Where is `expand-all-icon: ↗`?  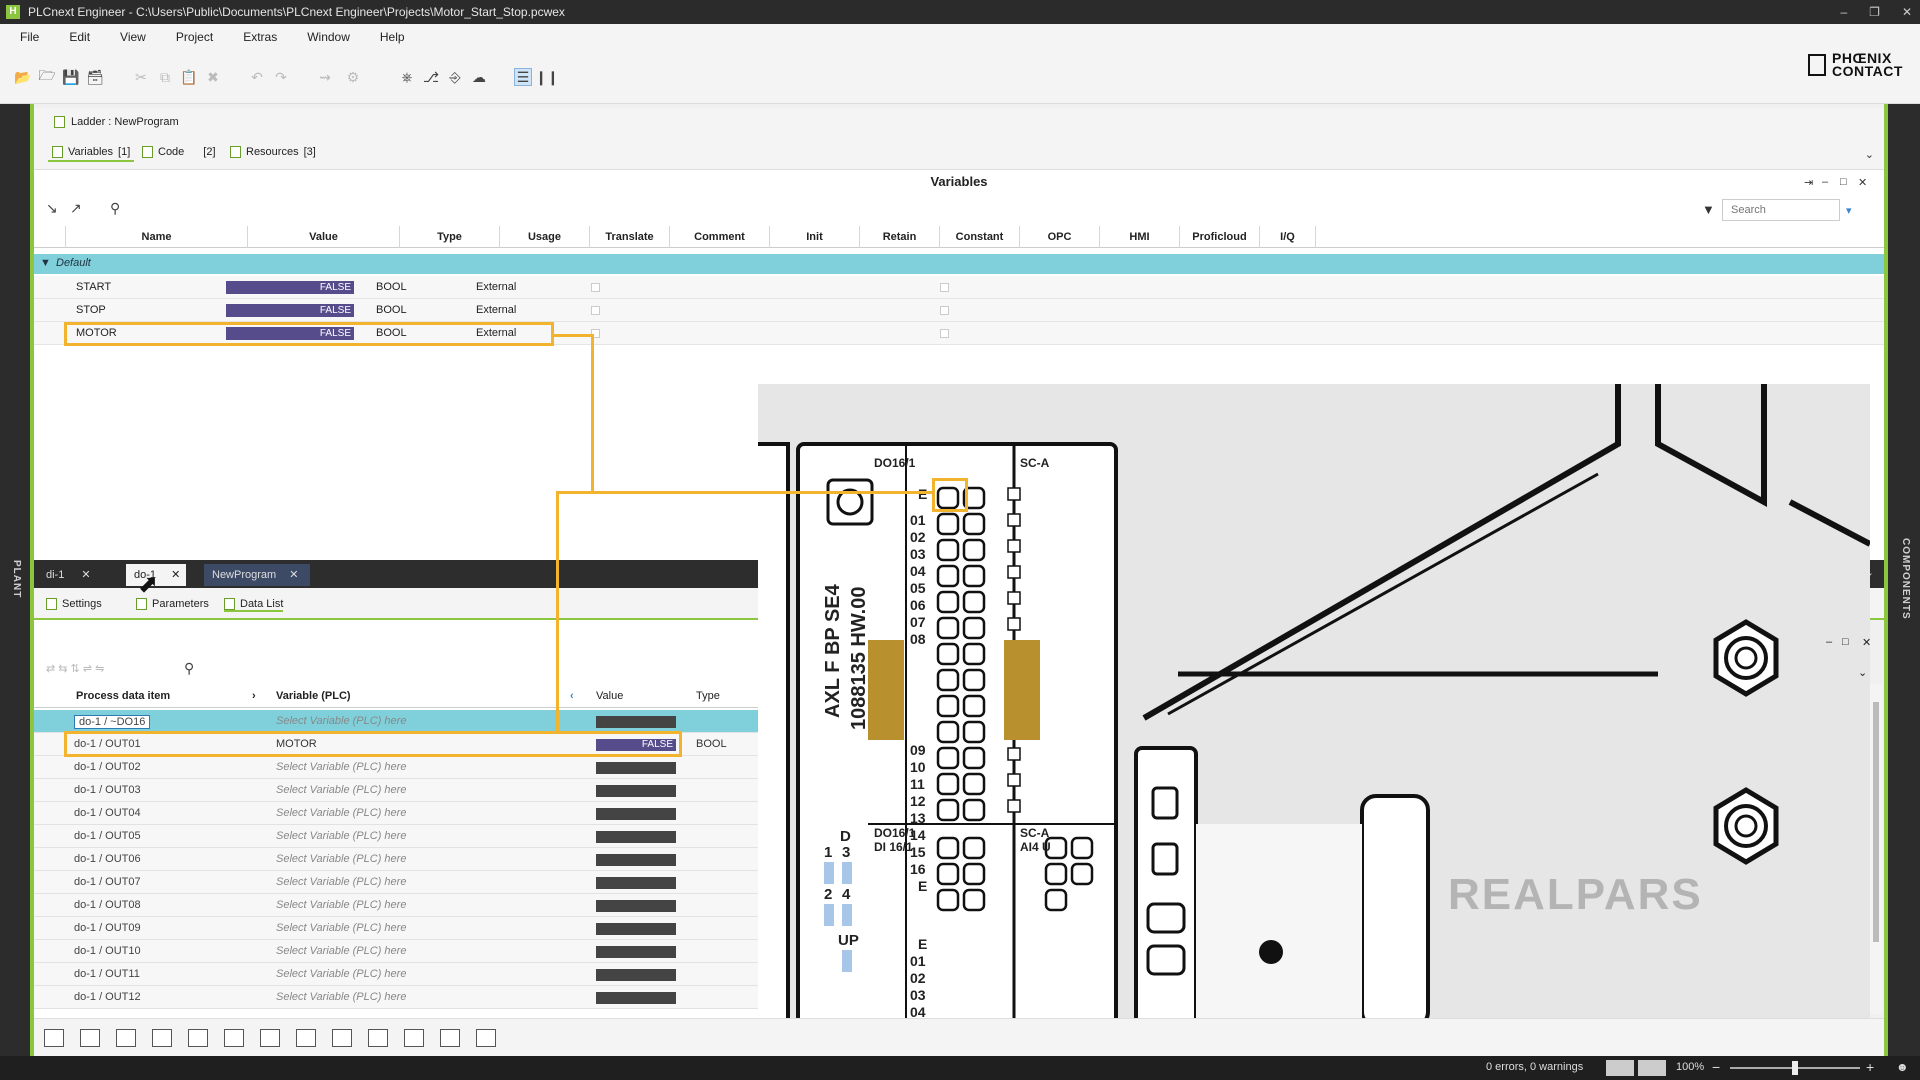 expand-all-icon: ↗ is located at coordinates (76, 208).